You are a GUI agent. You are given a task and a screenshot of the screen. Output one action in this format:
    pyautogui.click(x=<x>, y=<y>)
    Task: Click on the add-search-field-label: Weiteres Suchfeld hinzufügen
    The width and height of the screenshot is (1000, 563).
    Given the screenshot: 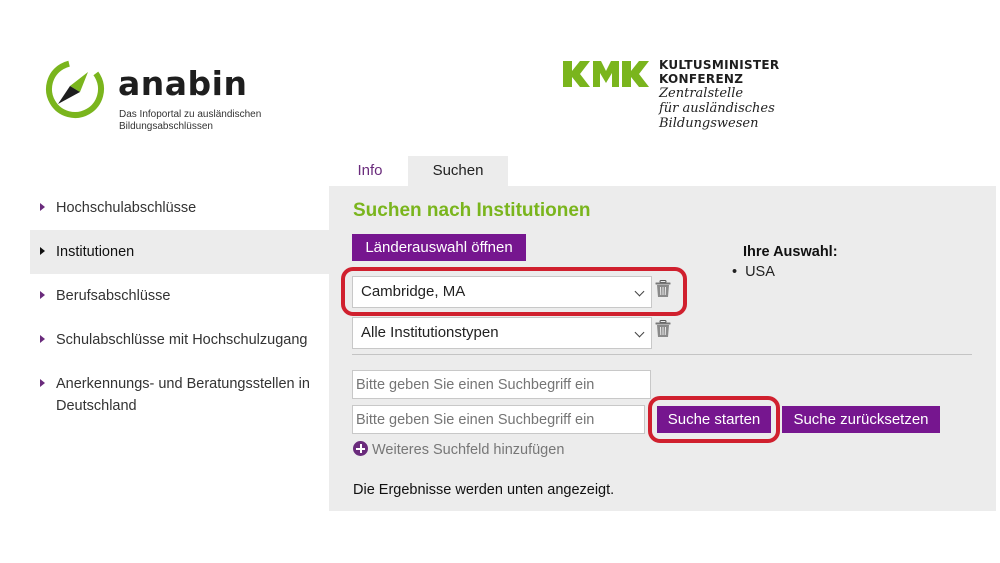 What is the action you would take?
    pyautogui.click(x=468, y=450)
    